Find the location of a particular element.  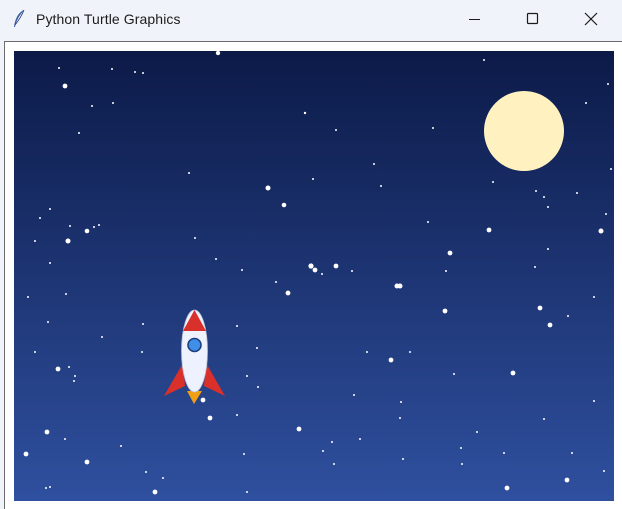

maximize-button is located at coordinates (532, 19).